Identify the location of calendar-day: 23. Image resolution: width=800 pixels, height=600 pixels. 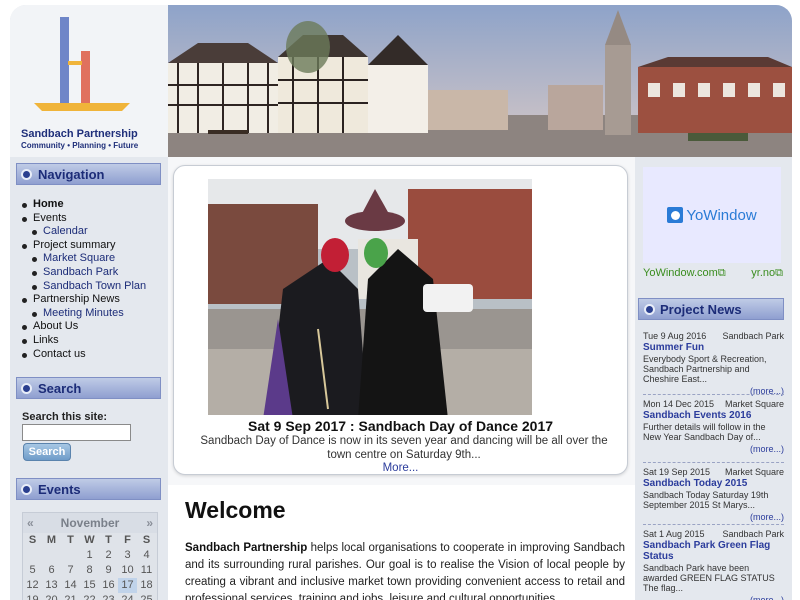
(108, 596).